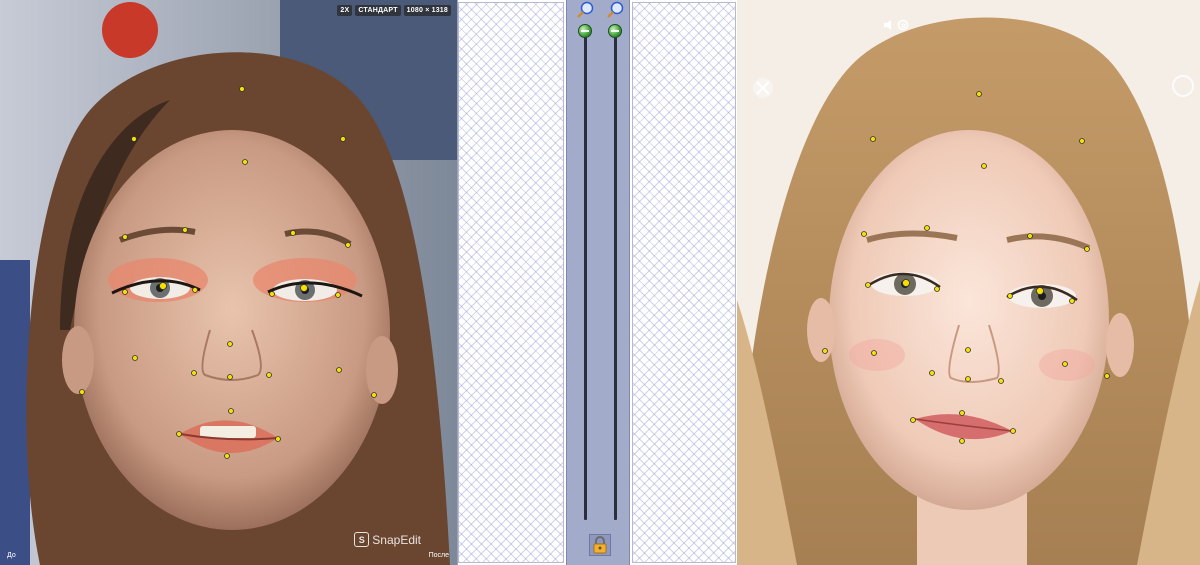 The height and width of the screenshot is (565, 1200). What do you see at coordinates (438, 555) in the screenshot?
I see `after-label: После` at bounding box center [438, 555].